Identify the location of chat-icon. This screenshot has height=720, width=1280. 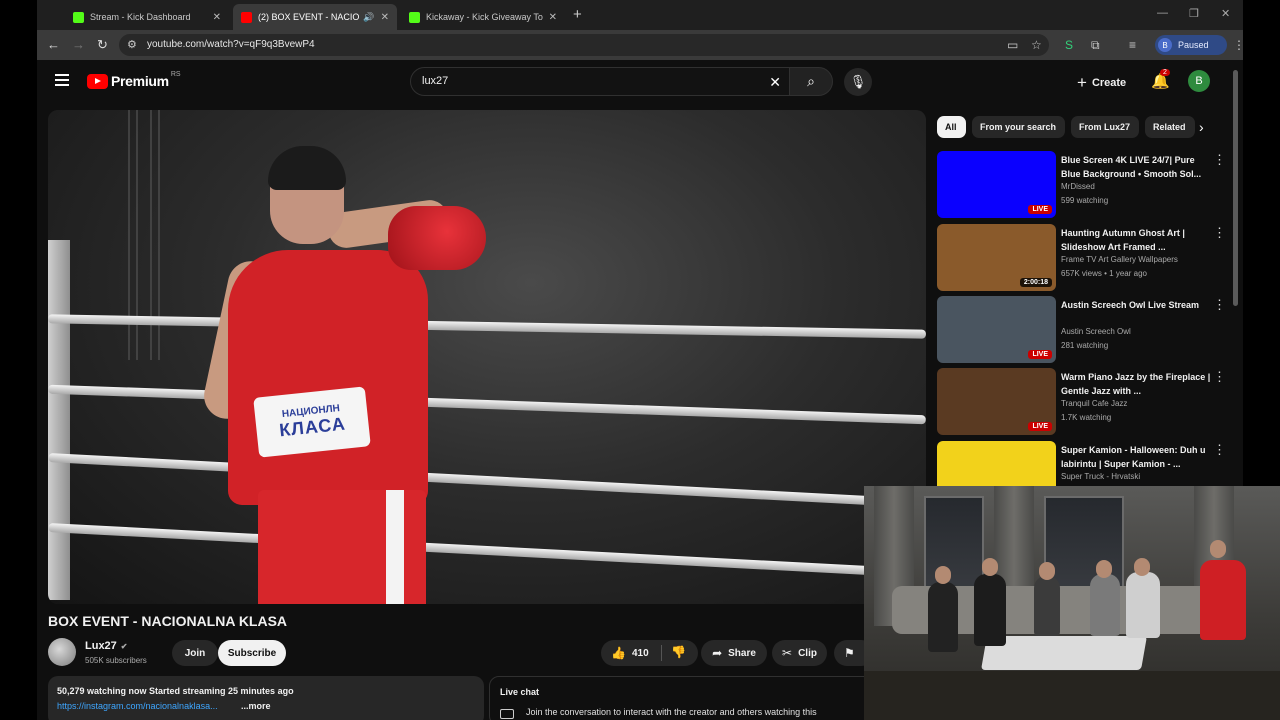
(507, 714).